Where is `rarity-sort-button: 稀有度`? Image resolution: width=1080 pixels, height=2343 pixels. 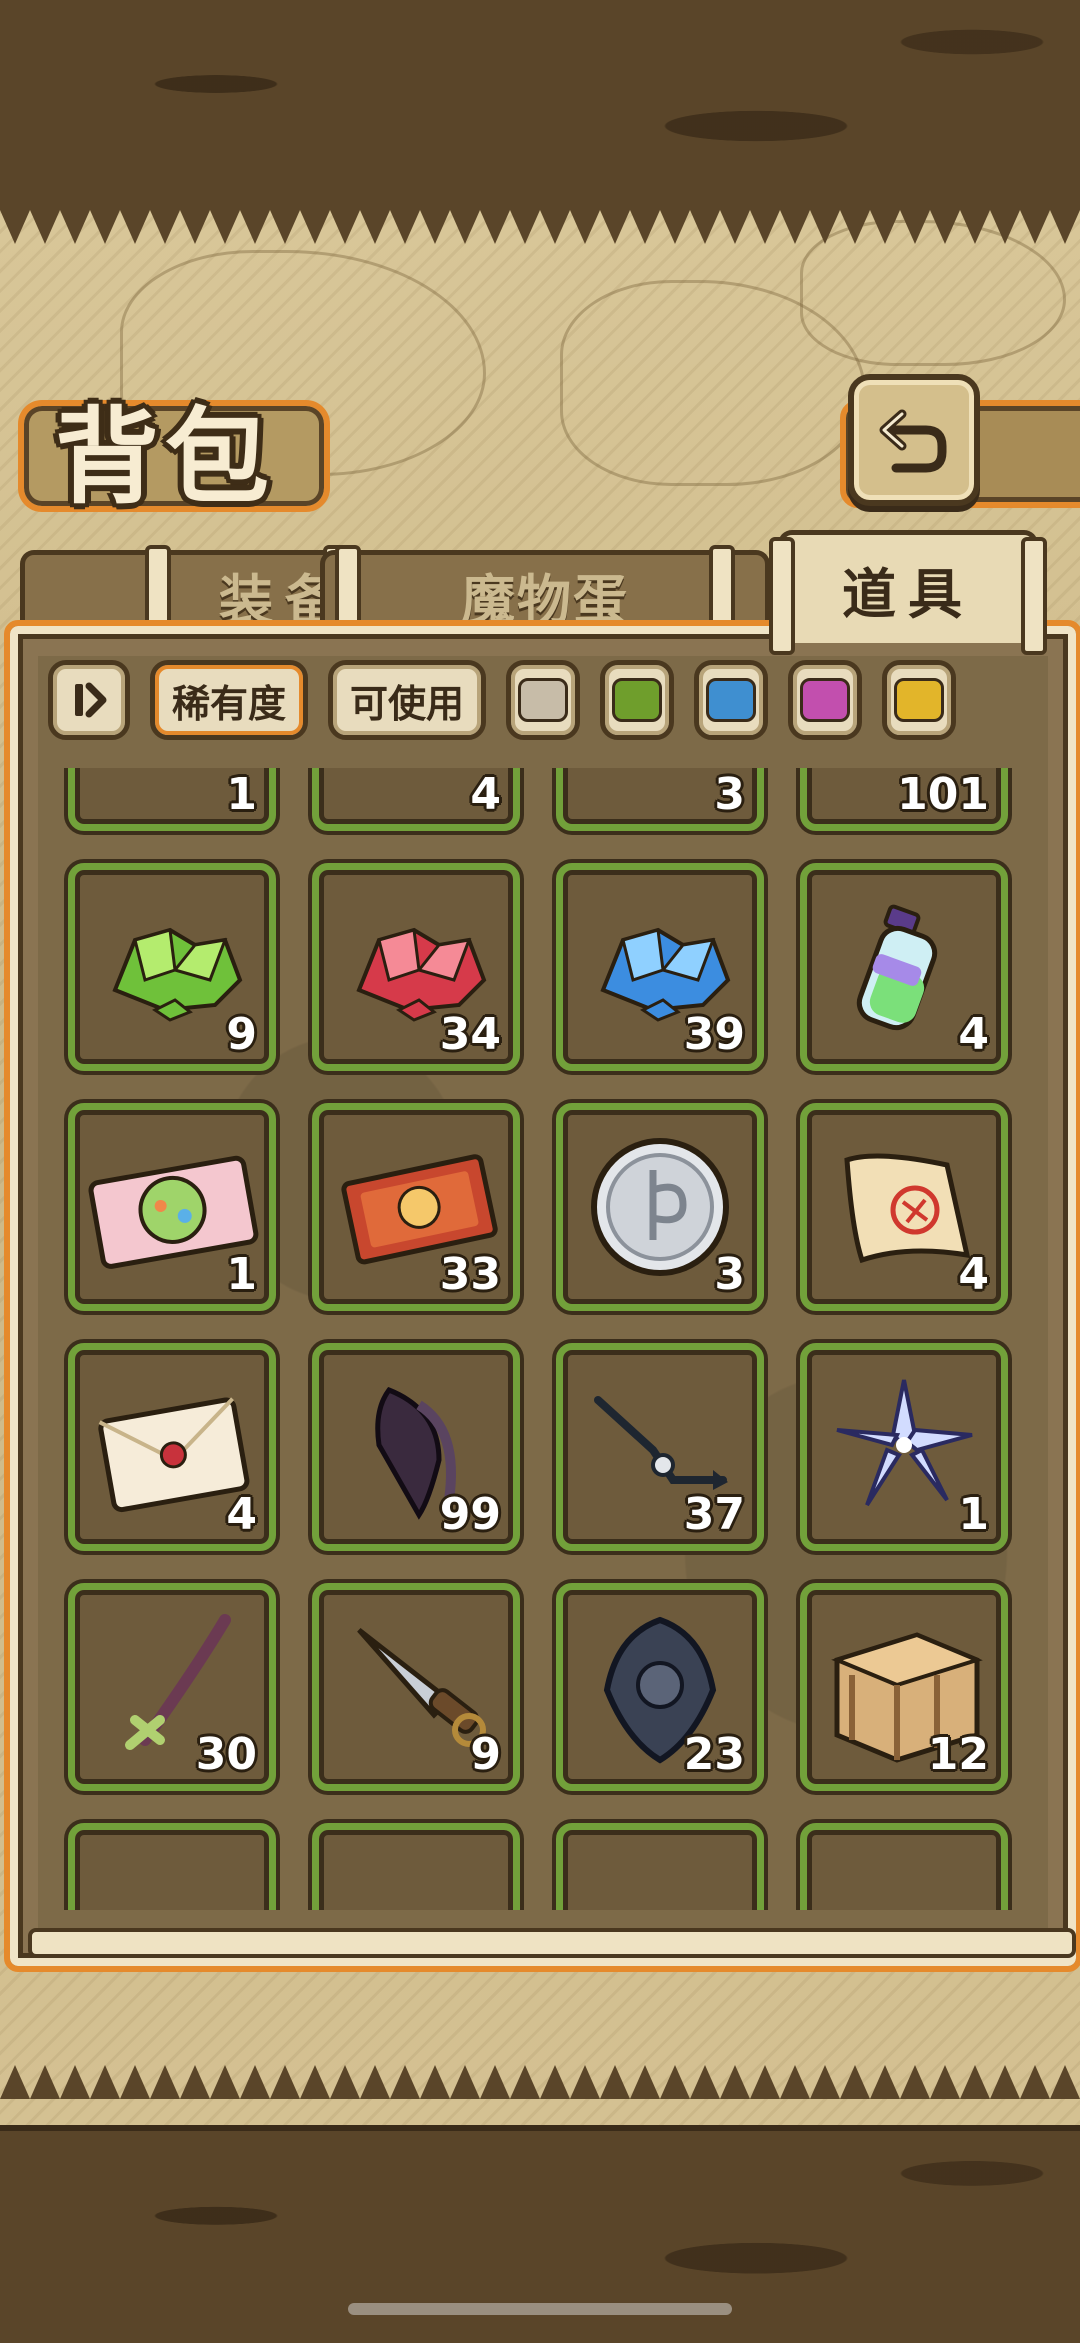 rarity-sort-button: 稀有度 is located at coordinates (229, 700).